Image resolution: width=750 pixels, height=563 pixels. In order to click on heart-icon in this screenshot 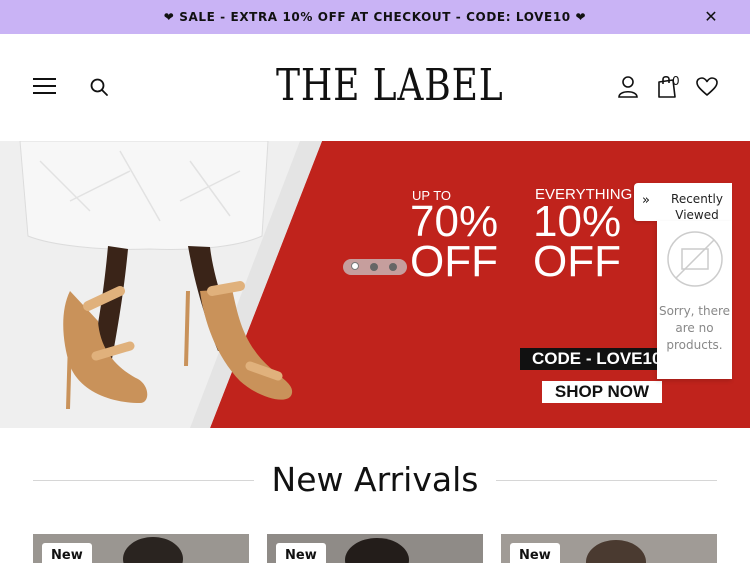, I will do `click(707, 87)`.